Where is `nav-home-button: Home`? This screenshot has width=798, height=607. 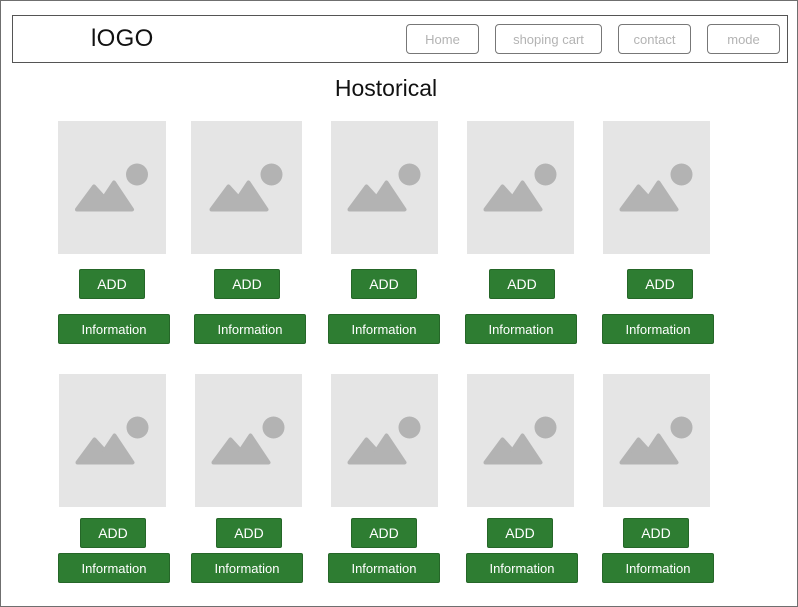
nav-home-button: Home is located at coordinates (442, 39).